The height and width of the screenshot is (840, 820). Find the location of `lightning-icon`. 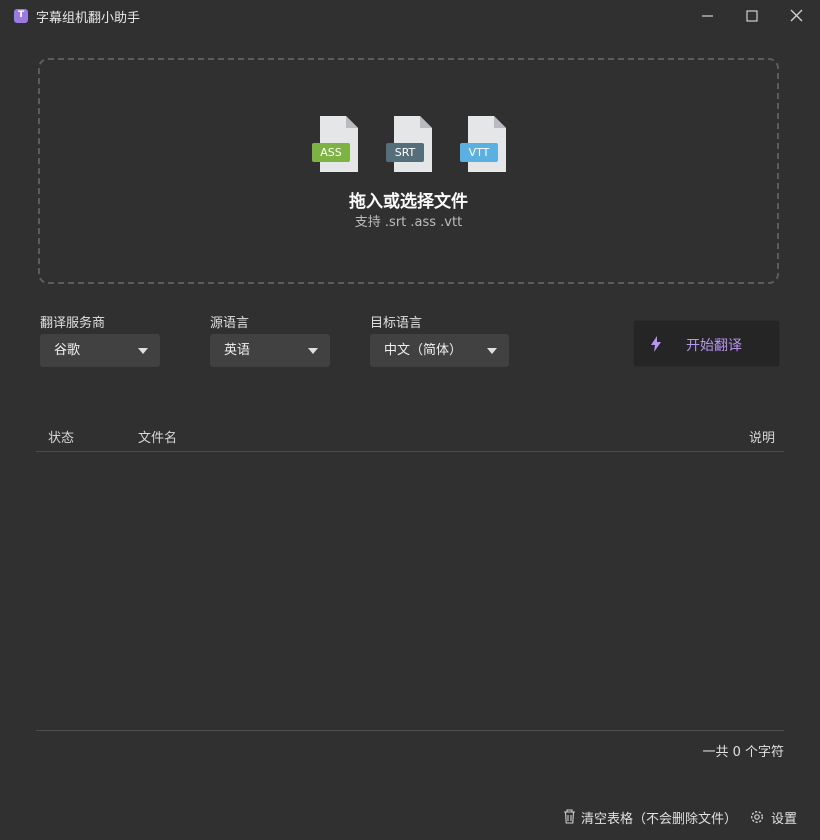

lightning-icon is located at coordinates (656, 344).